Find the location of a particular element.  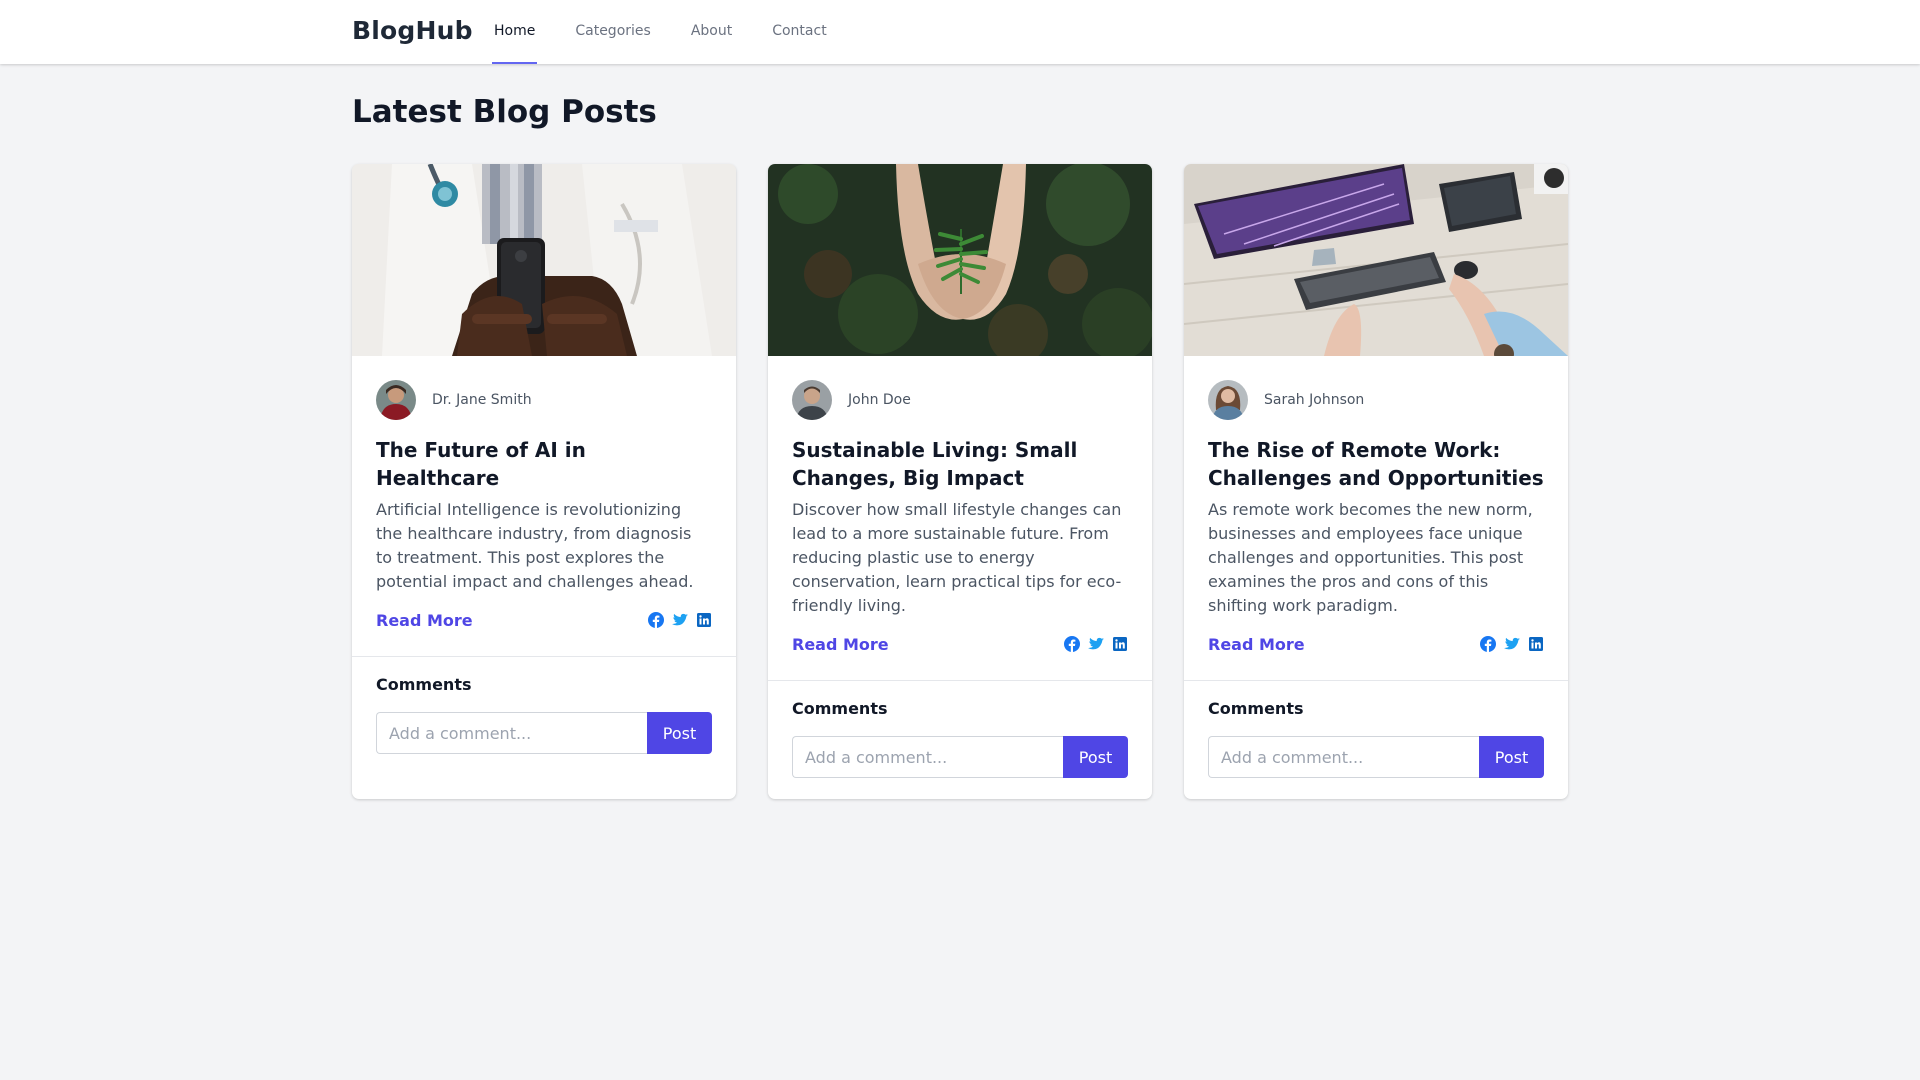

post-image-doctor-phone is located at coordinates (544, 260).